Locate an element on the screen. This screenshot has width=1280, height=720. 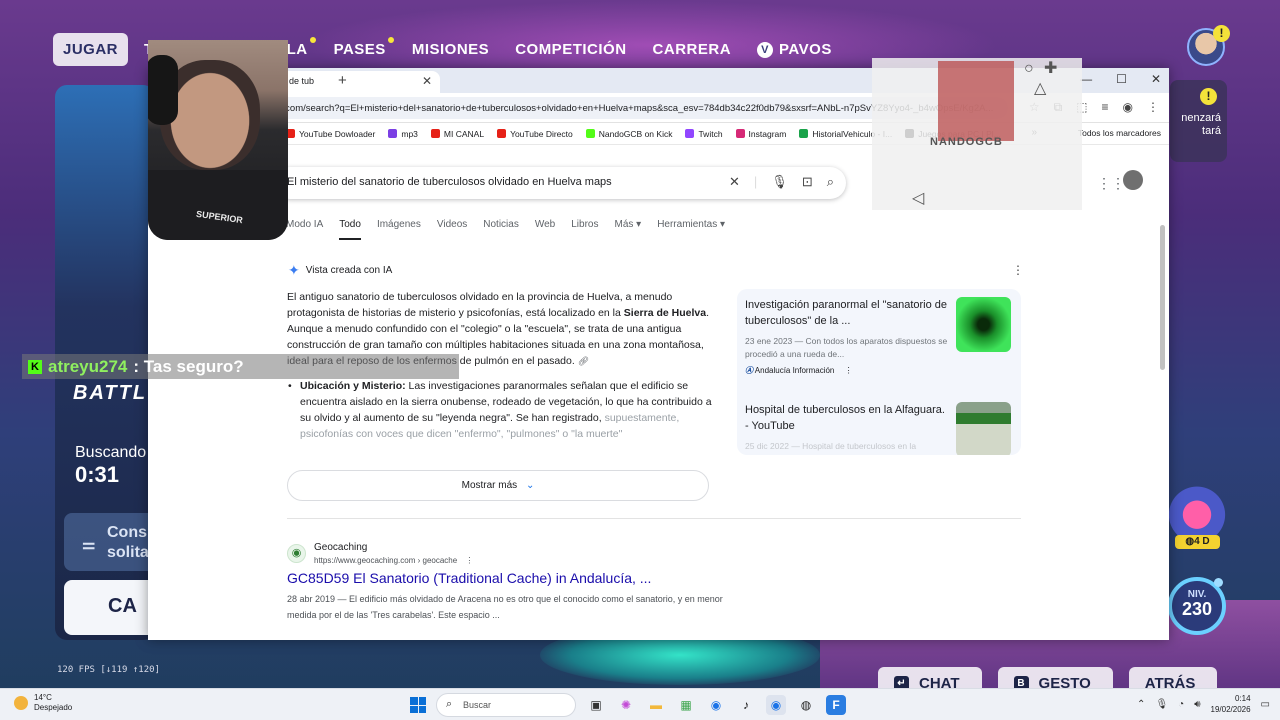
search-icon: ⌕ is located at coordinates (830, 182).